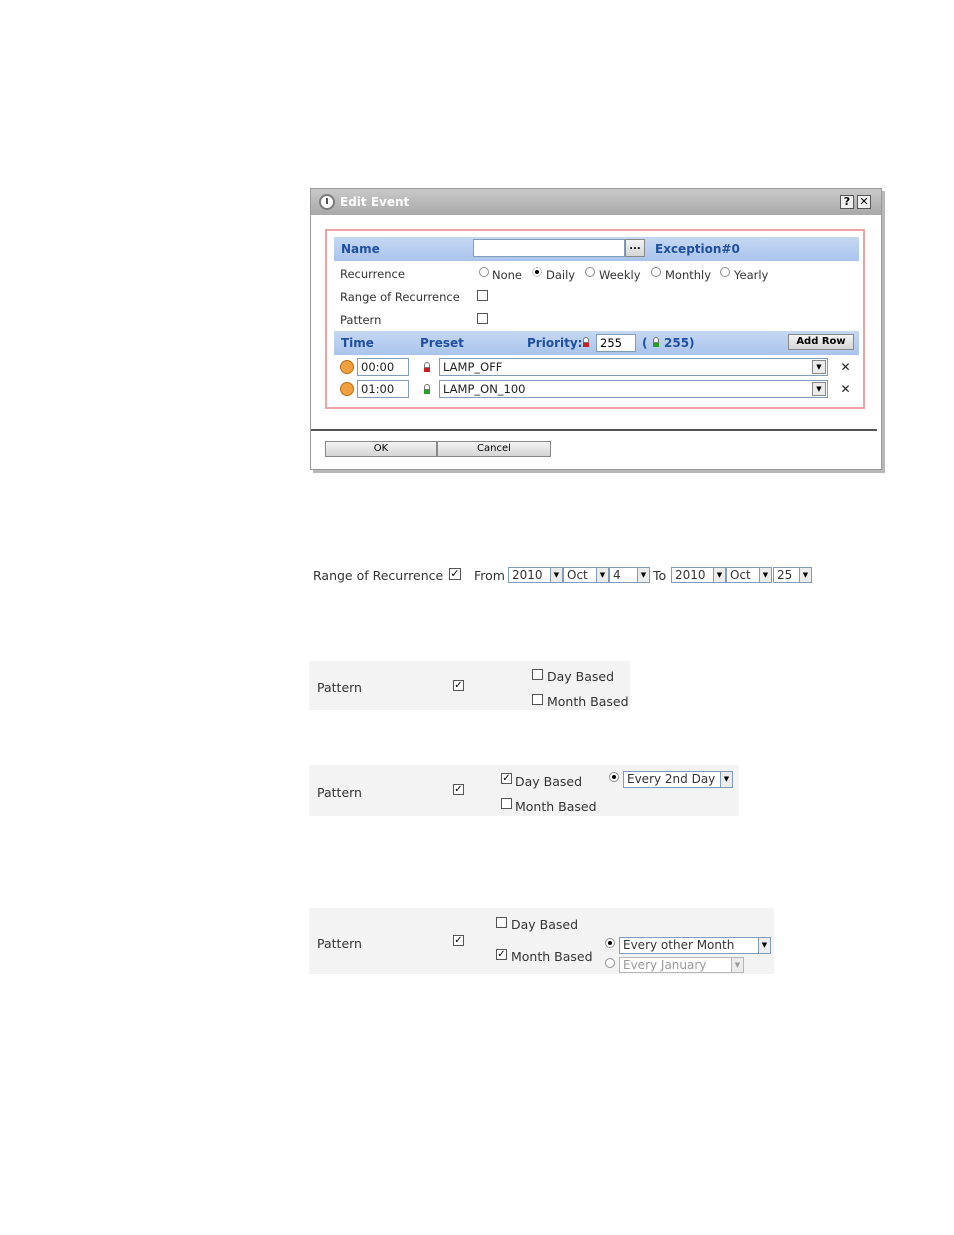  What do you see at coordinates (614, 777) in the screenshot?
I see `day-option-radio` at bounding box center [614, 777].